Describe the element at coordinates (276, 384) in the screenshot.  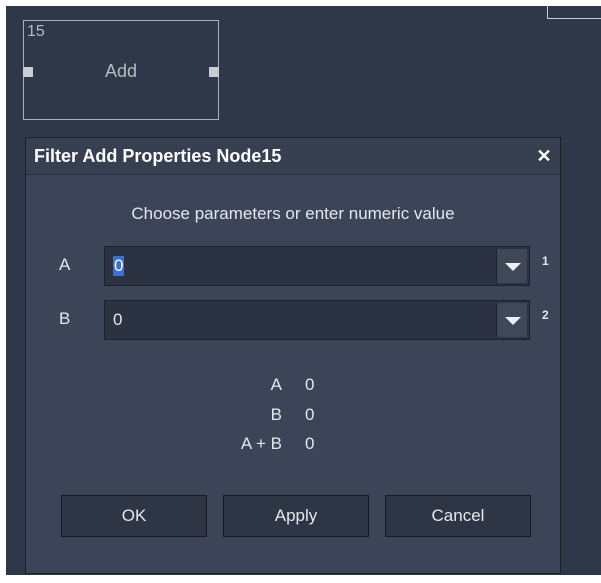
I see `summary-label: A` at that location.